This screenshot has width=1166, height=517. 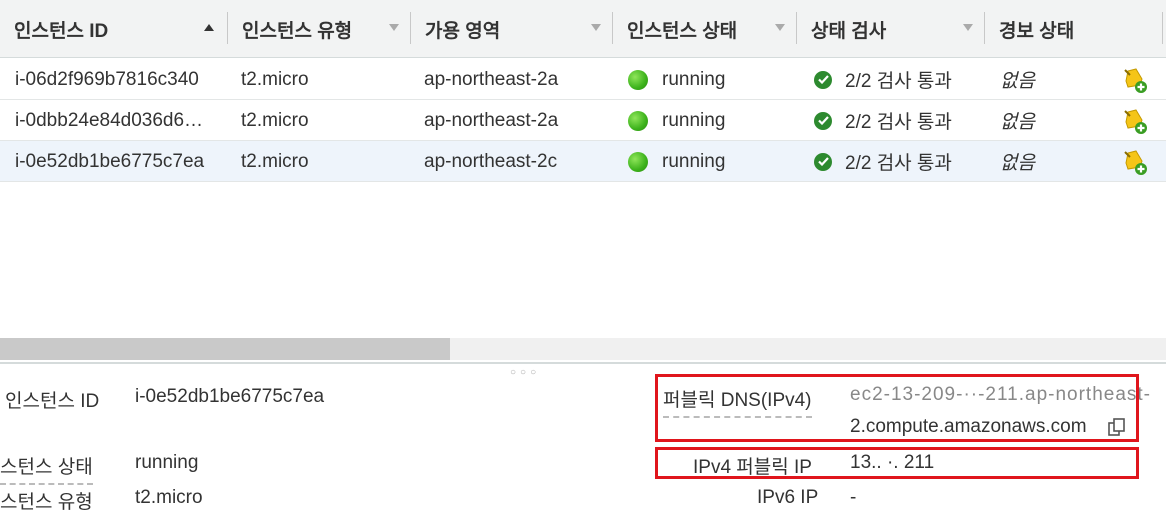 What do you see at coordinates (114, 29) in the screenshot?
I see `column-header-instance-id: 인스턴스 ID` at bounding box center [114, 29].